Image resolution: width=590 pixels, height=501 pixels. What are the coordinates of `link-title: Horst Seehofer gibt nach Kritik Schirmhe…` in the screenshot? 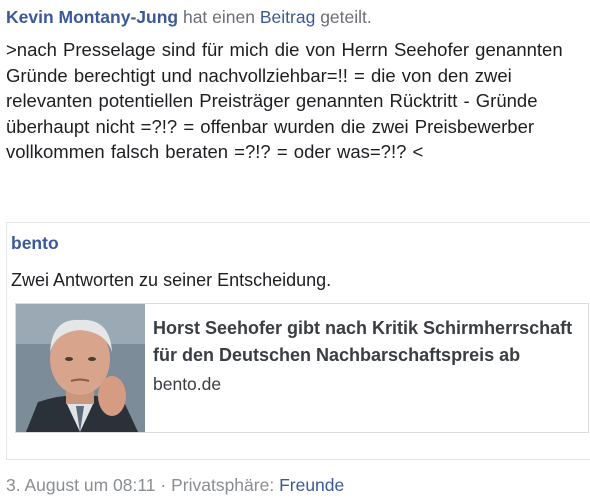 It's located at (371, 342).